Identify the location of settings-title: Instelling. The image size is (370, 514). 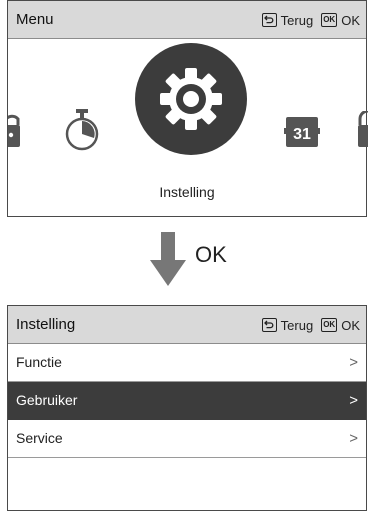
(46, 324).